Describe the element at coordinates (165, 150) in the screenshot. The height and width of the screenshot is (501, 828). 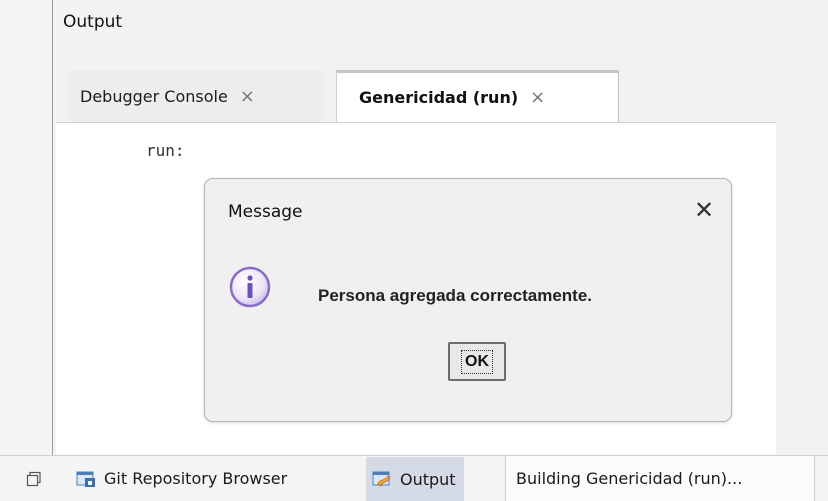
I see `console-line: run:` at that location.